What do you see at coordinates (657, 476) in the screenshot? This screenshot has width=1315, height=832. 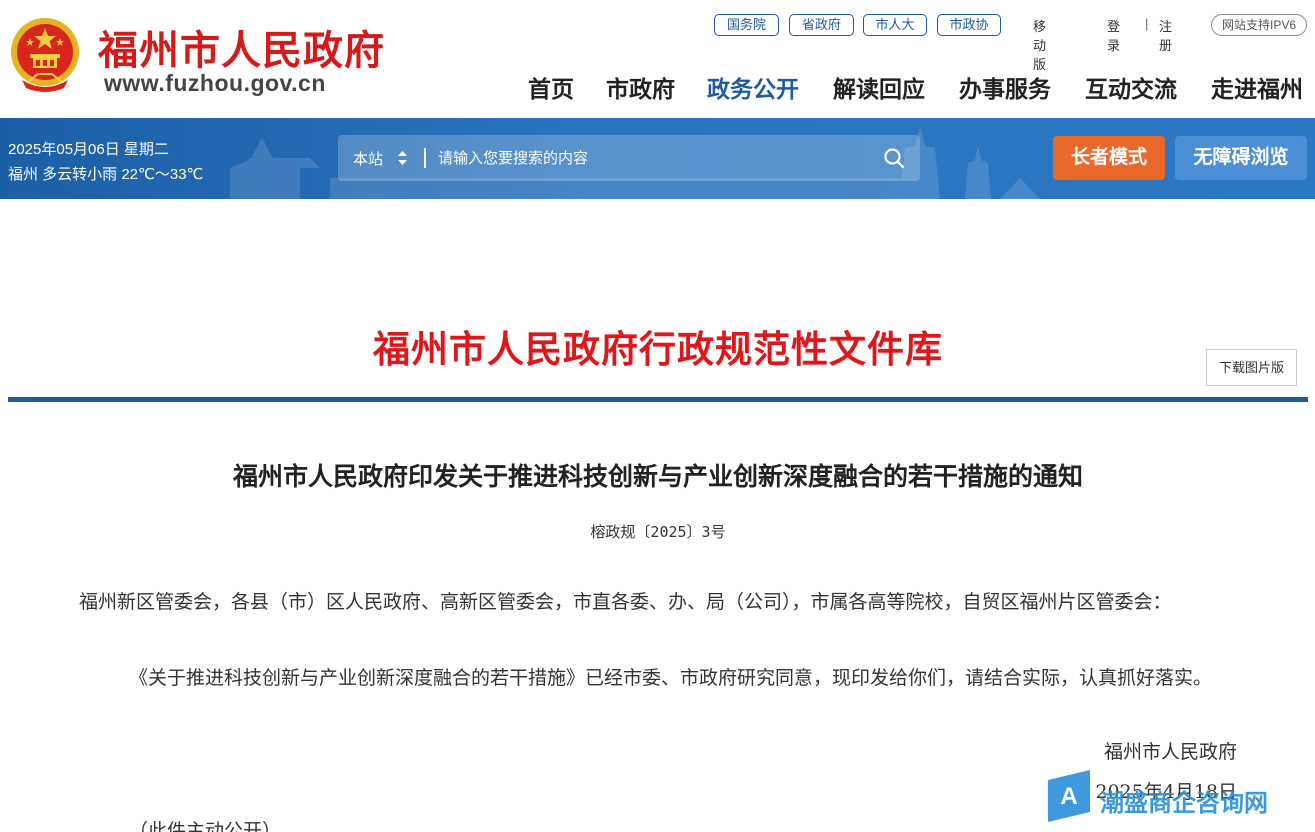 I see `document-title: 福州市人民政府印发关于推进科技创新与产业创新深度融合的若干措施的通知` at bounding box center [657, 476].